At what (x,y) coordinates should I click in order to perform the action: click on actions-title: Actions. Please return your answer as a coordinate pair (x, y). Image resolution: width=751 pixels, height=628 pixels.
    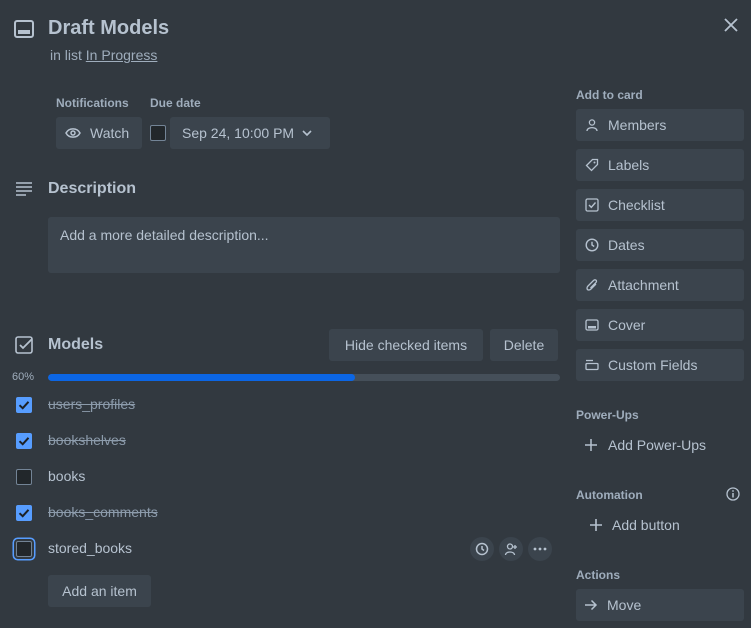
    Looking at the image, I should click on (598, 575).